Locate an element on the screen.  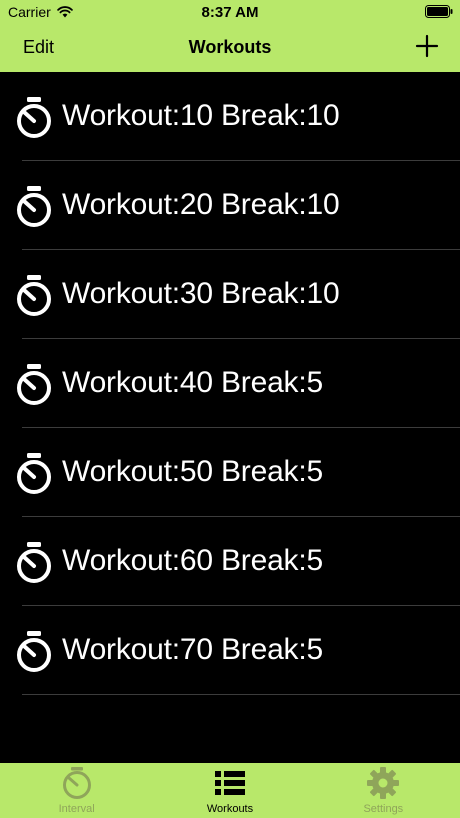
tab-label: Interval is located at coordinates (76, 809).